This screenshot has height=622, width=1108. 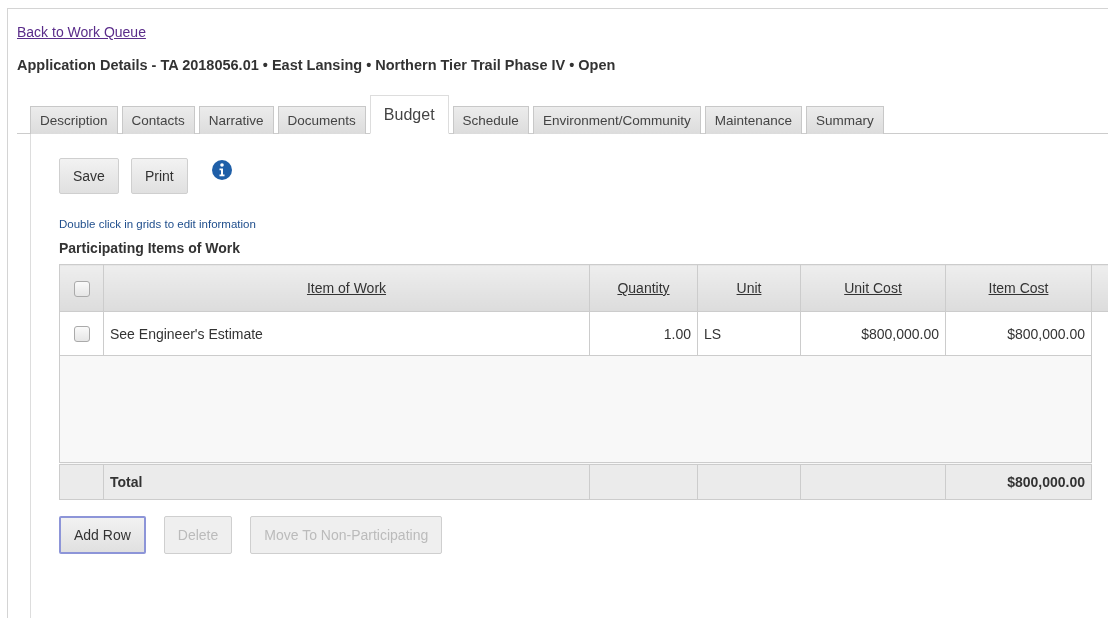 What do you see at coordinates (1018, 288) in the screenshot?
I see `column-header: Item Cost` at bounding box center [1018, 288].